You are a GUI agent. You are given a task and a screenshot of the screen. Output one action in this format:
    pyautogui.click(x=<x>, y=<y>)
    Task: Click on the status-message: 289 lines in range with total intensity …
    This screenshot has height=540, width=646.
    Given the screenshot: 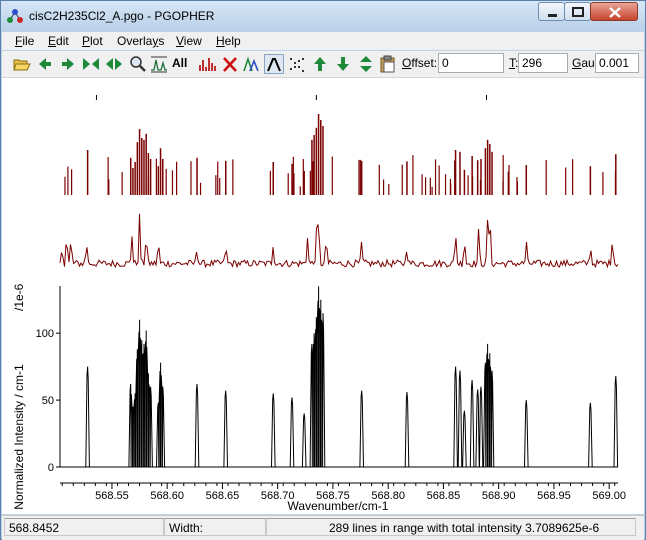 What is the action you would take?
    pyautogui.click(x=451, y=527)
    